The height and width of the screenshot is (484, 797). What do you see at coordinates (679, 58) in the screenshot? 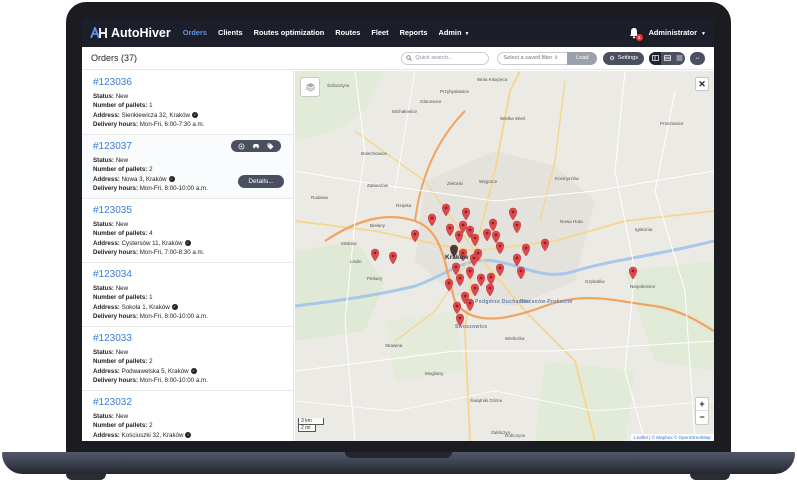
I see `list-view-button` at bounding box center [679, 58].